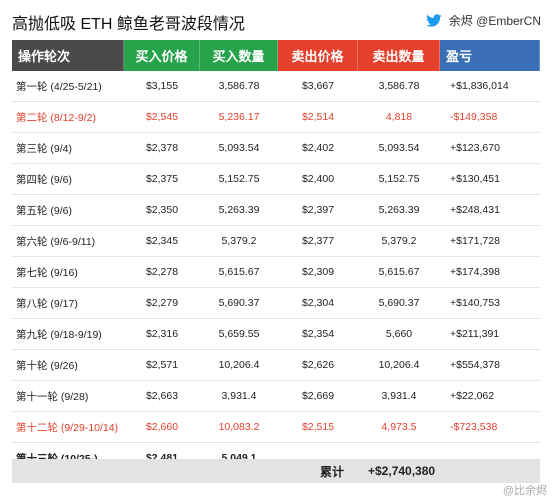 Image resolution: width=553 pixels, height=500 pixels. I want to click on cell-buy-qty: 5,093.54, so click(239, 148).